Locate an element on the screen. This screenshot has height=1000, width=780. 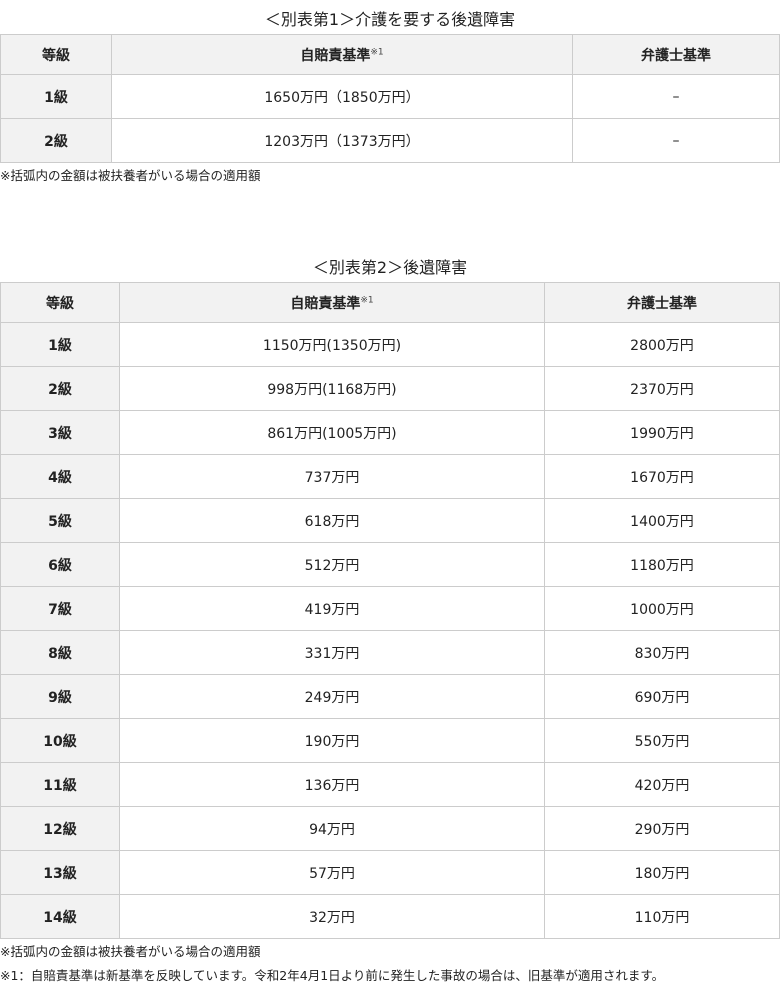
grade-cell: 4級 is located at coordinates (60, 476).